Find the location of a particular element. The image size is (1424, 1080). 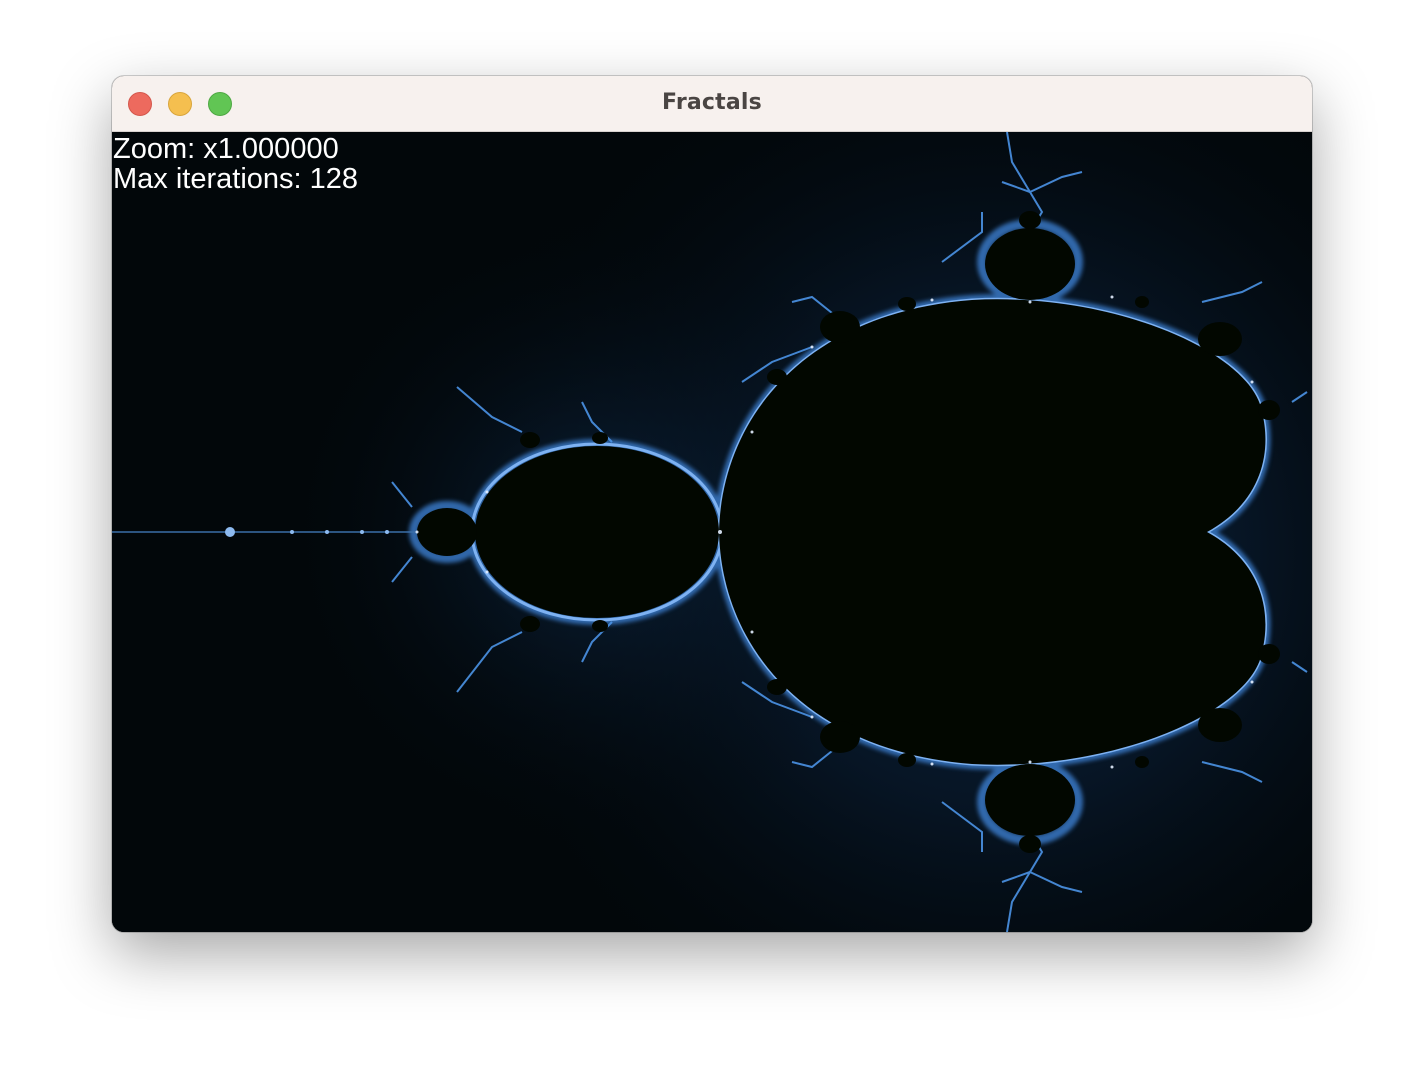

window-title: Fractals is located at coordinates (712, 102).